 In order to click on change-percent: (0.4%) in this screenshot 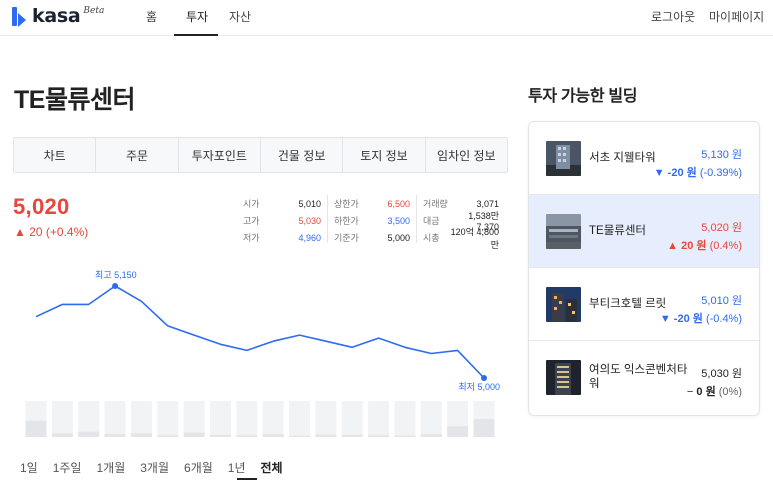, I will do `click(725, 246)`.